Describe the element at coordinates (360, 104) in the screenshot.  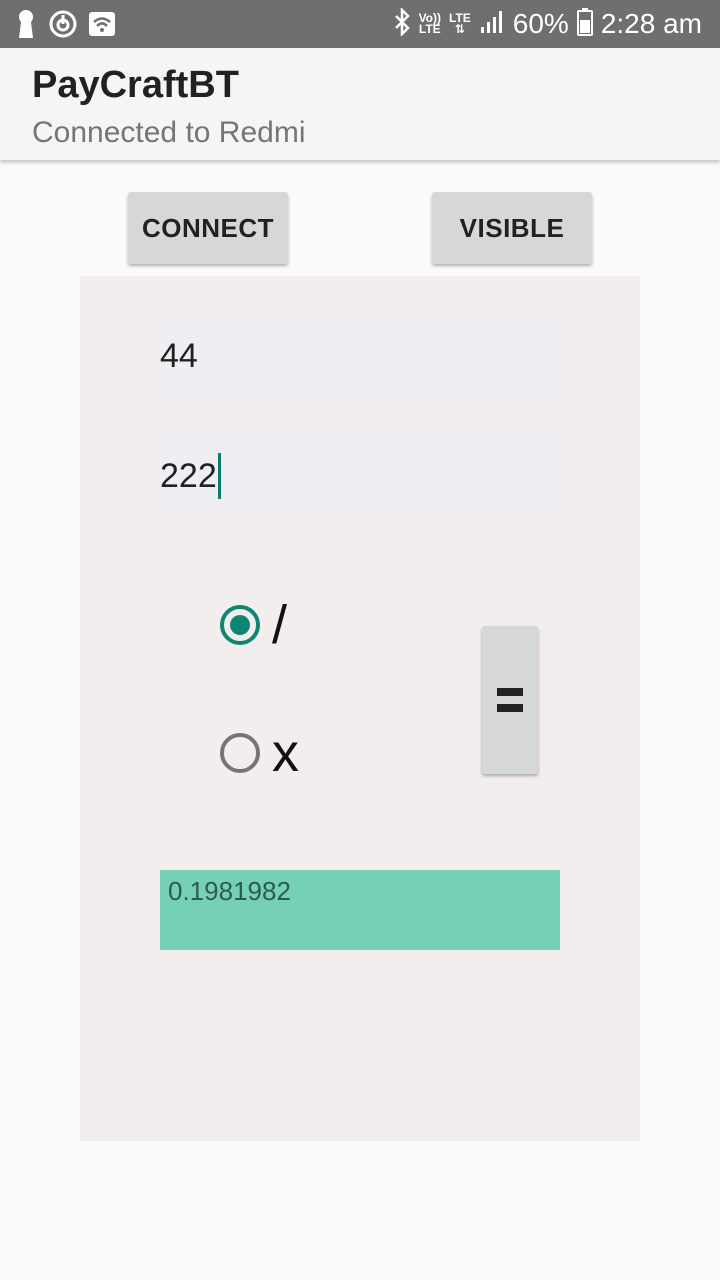
I see `app-bar: PayCraftBT Connected to Redmi` at that location.